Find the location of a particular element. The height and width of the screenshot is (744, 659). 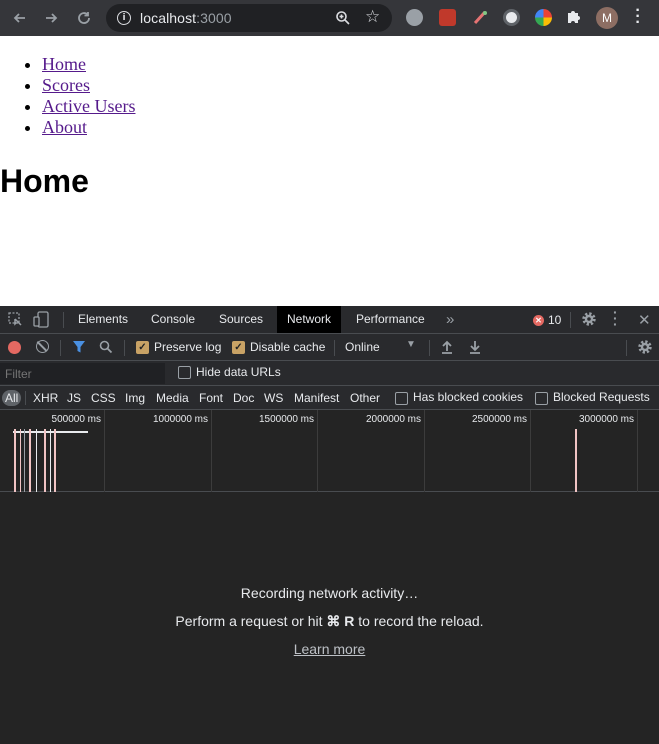

type-filter-css: CSS is located at coordinates (103, 398).